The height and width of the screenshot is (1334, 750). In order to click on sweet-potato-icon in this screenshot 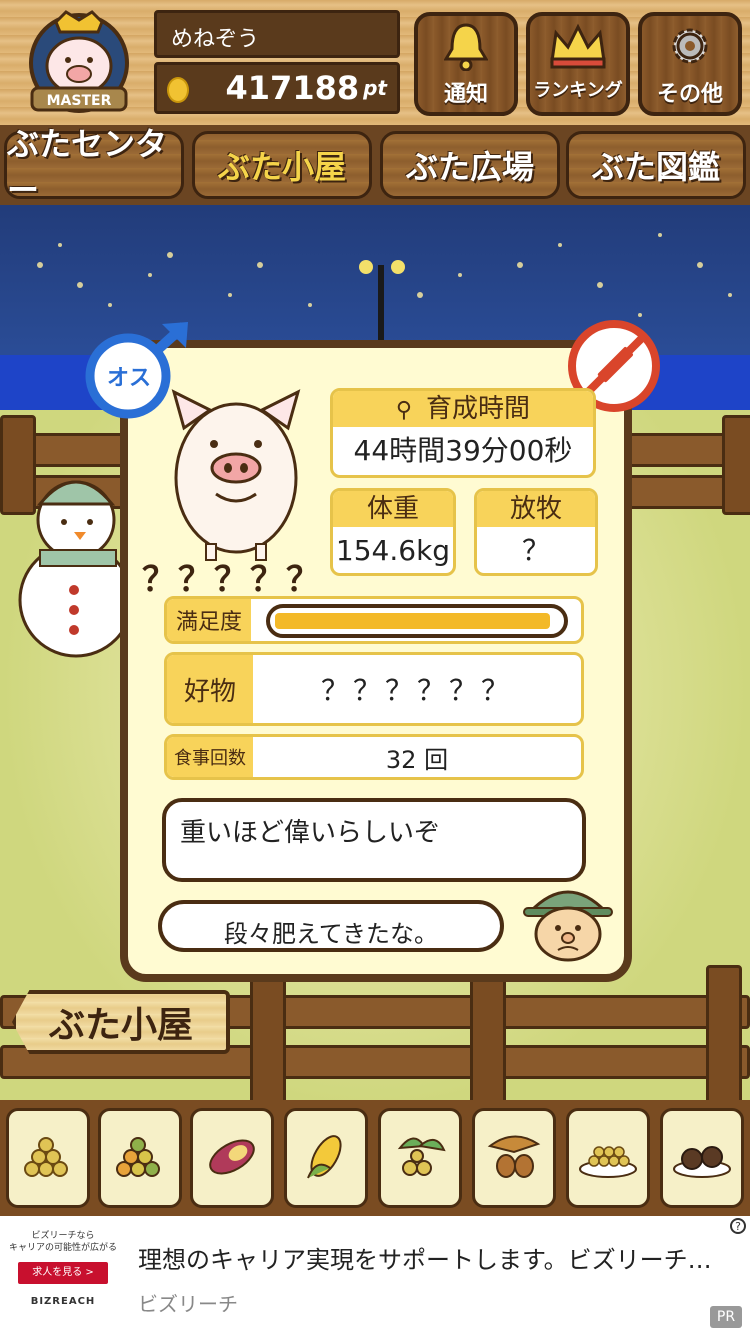, I will do `click(232, 1158)`.